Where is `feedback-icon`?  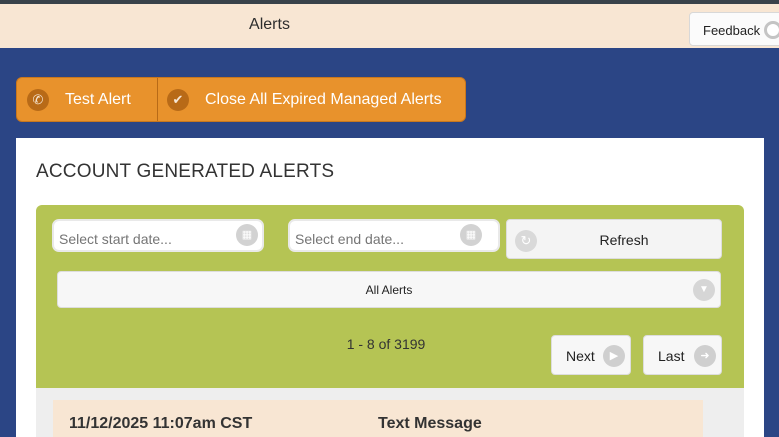 feedback-icon is located at coordinates (771, 30).